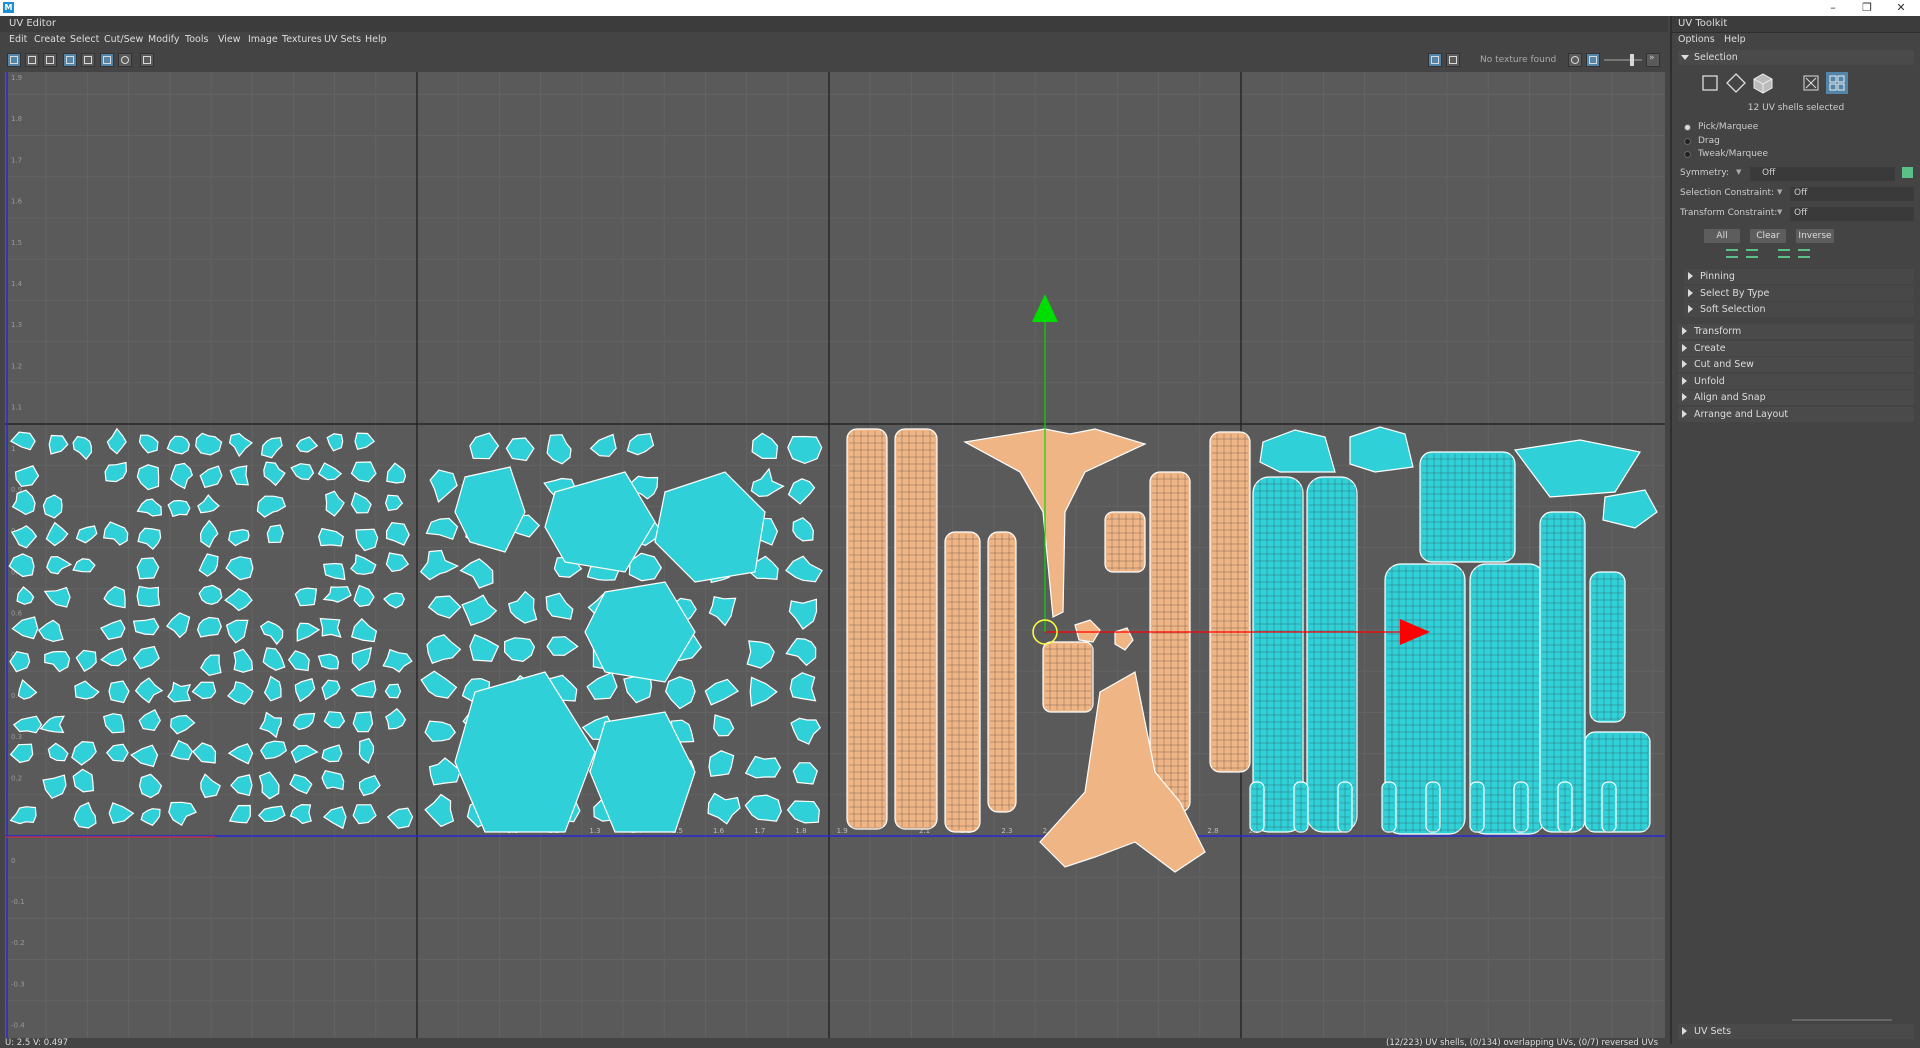 The image size is (1920, 1048). Describe the element at coordinates (88, 60) in the screenshot. I see `uv-shaded-icon` at that location.